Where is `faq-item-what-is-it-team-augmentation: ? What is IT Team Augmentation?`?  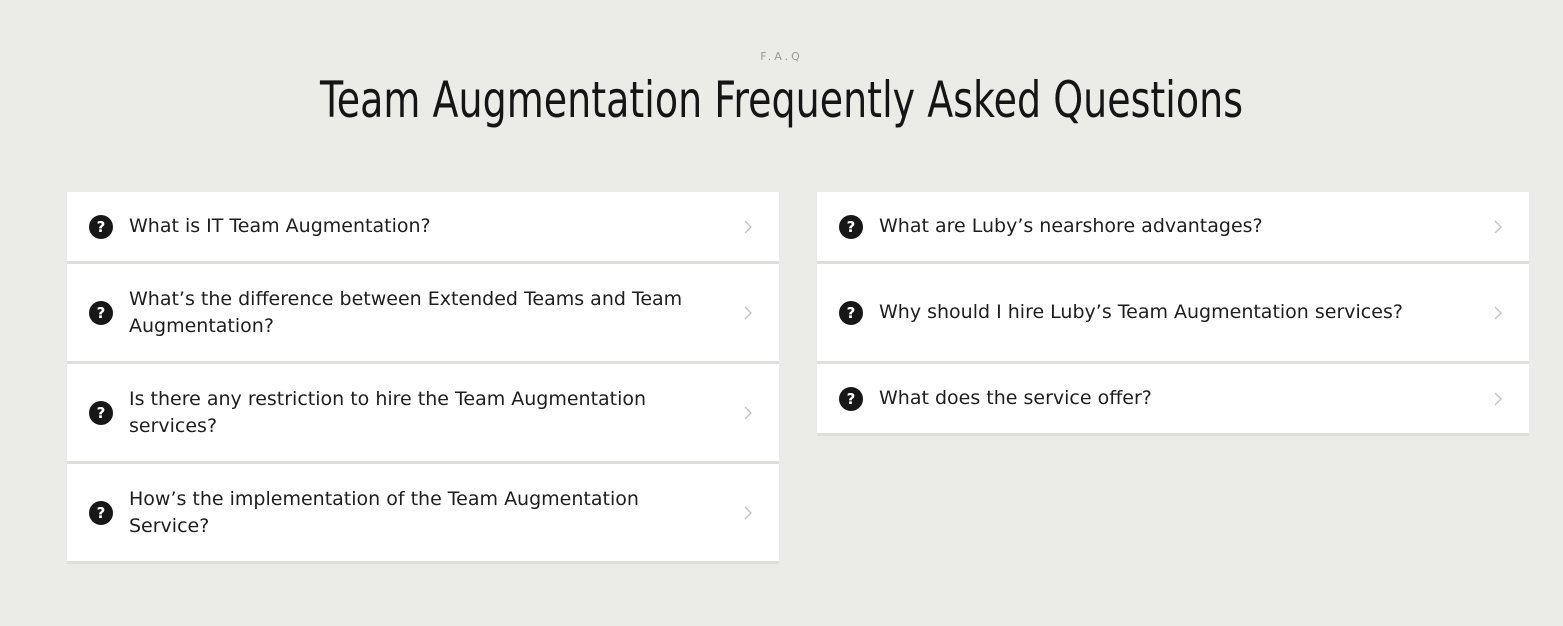 faq-item-what-is-it-team-augmentation: ? What is IT Team Augmentation? is located at coordinates (423, 228).